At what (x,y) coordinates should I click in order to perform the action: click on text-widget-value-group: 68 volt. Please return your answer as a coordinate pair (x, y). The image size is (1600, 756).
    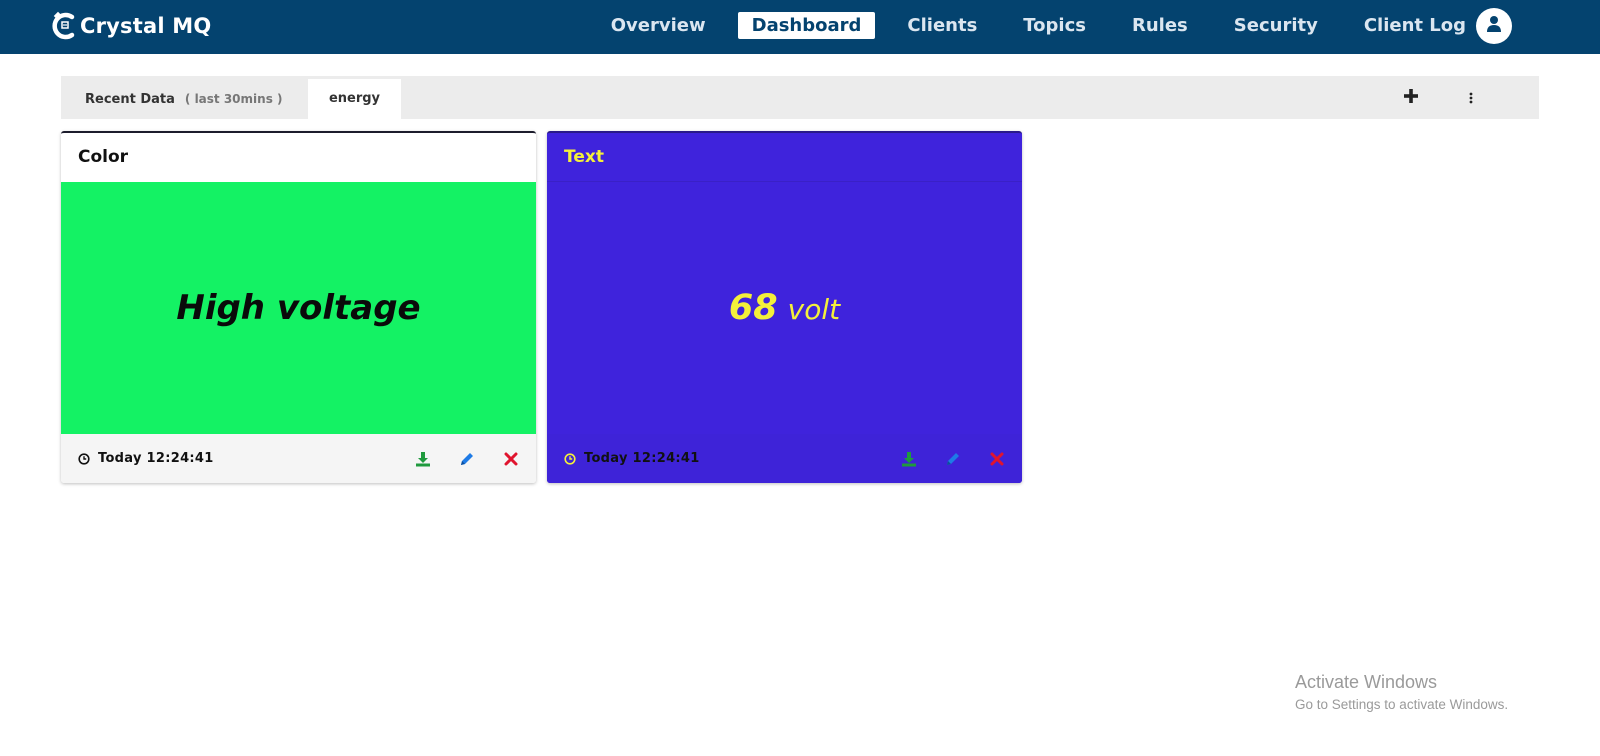
    Looking at the image, I should click on (784, 308).